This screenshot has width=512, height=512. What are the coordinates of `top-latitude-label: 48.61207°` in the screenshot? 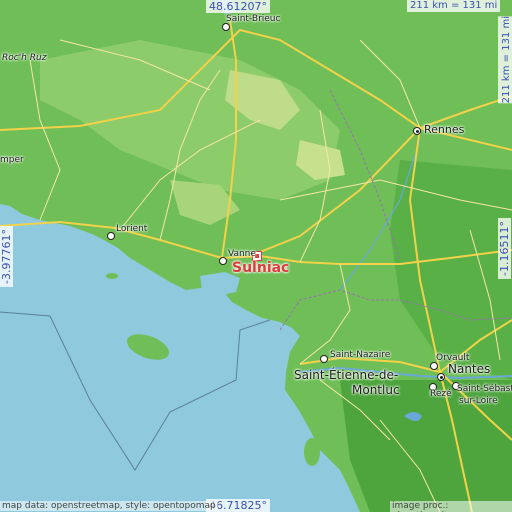 It's located at (238, 6).